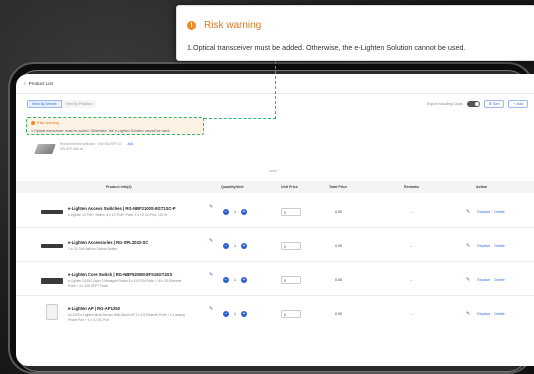  I want to click on add-button: + Add, so click(518, 104).